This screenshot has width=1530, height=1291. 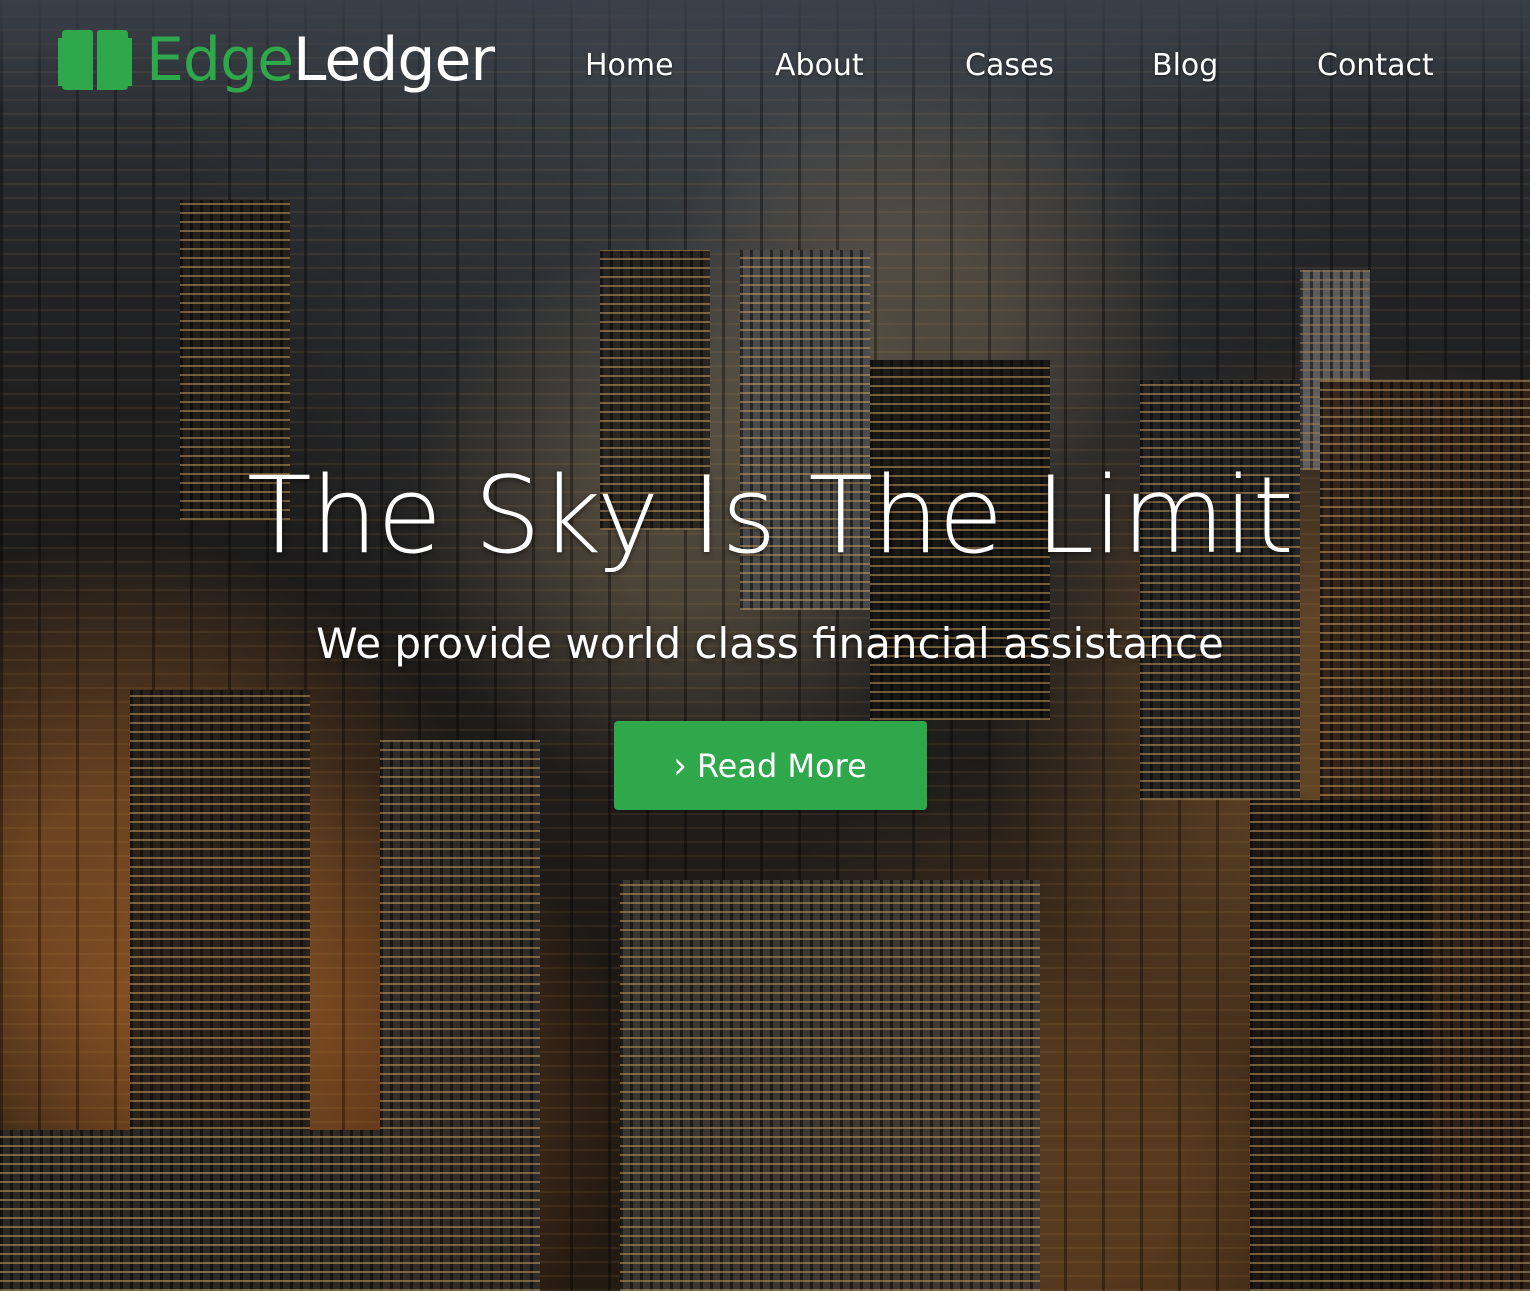 What do you see at coordinates (765, 70) in the screenshot?
I see `site-header: EdgeLedger Home About Cases Blog Contact` at bounding box center [765, 70].